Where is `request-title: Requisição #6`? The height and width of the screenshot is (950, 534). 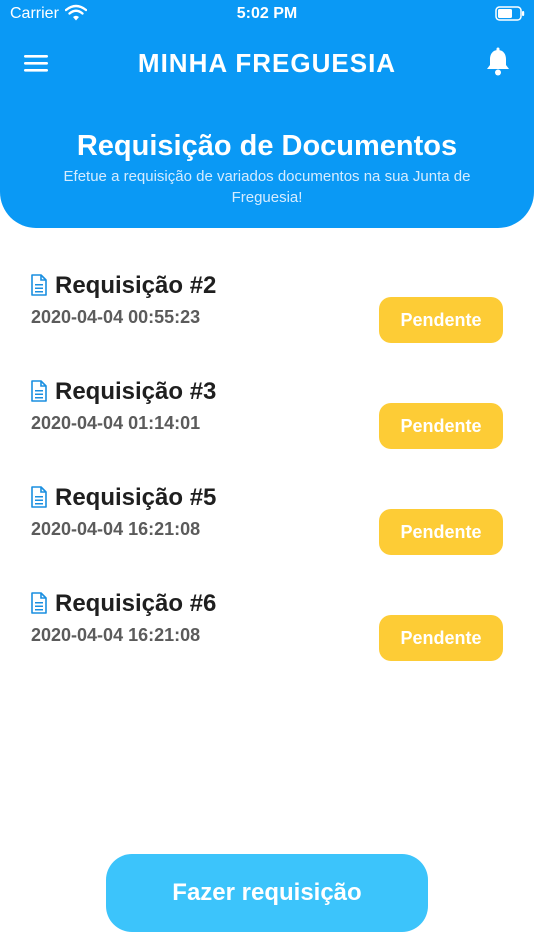
request-title: Requisição #6 is located at coordinates (136, 603).